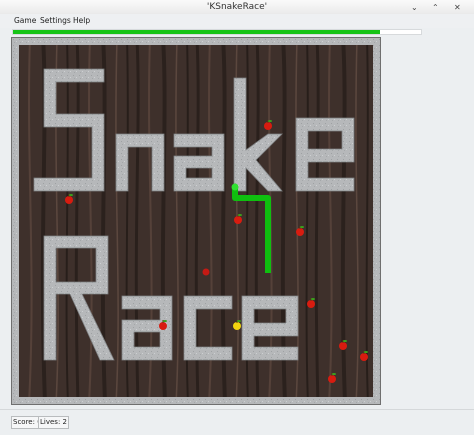  I want to click on menu-game: Game, so click(25, 20).